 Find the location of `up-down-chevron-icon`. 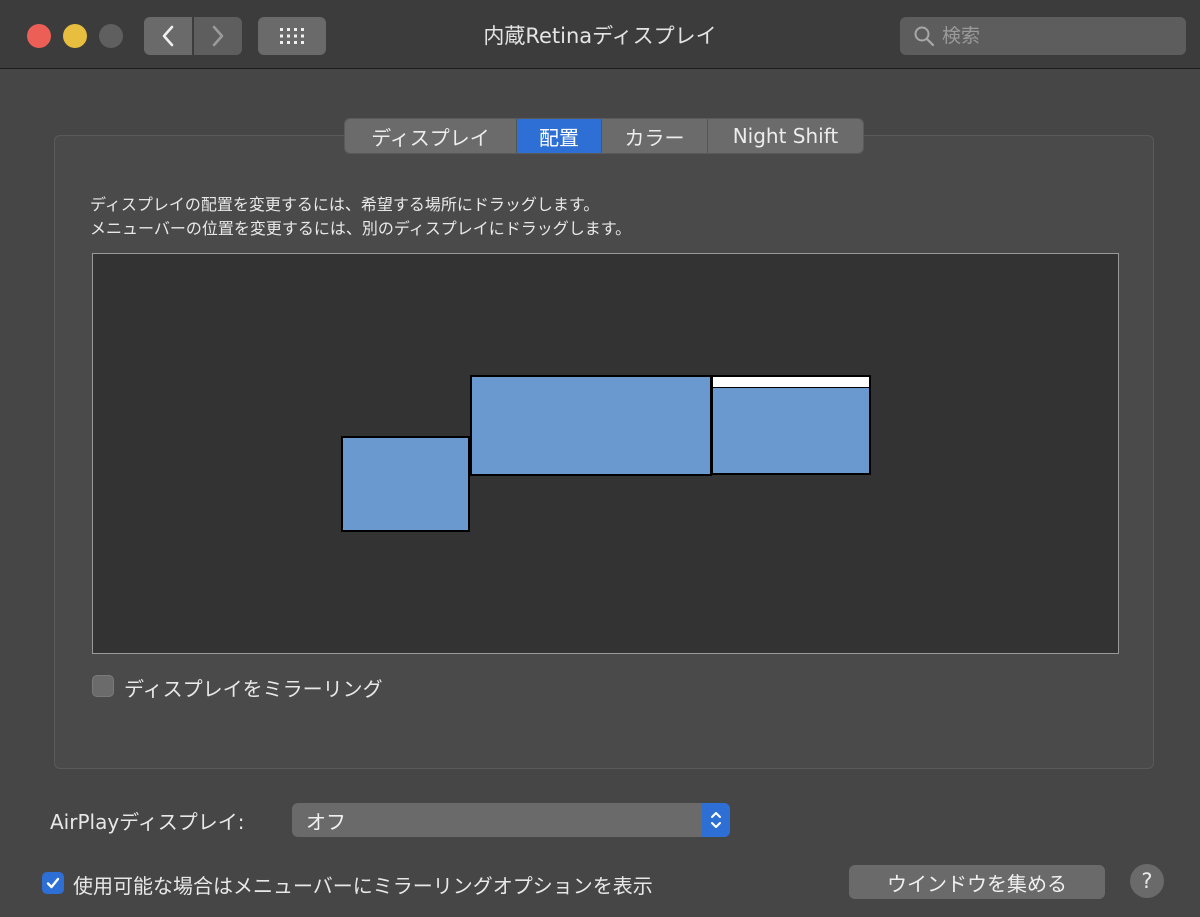

up-down-chevron-icon is located at coordinates (716, 820).